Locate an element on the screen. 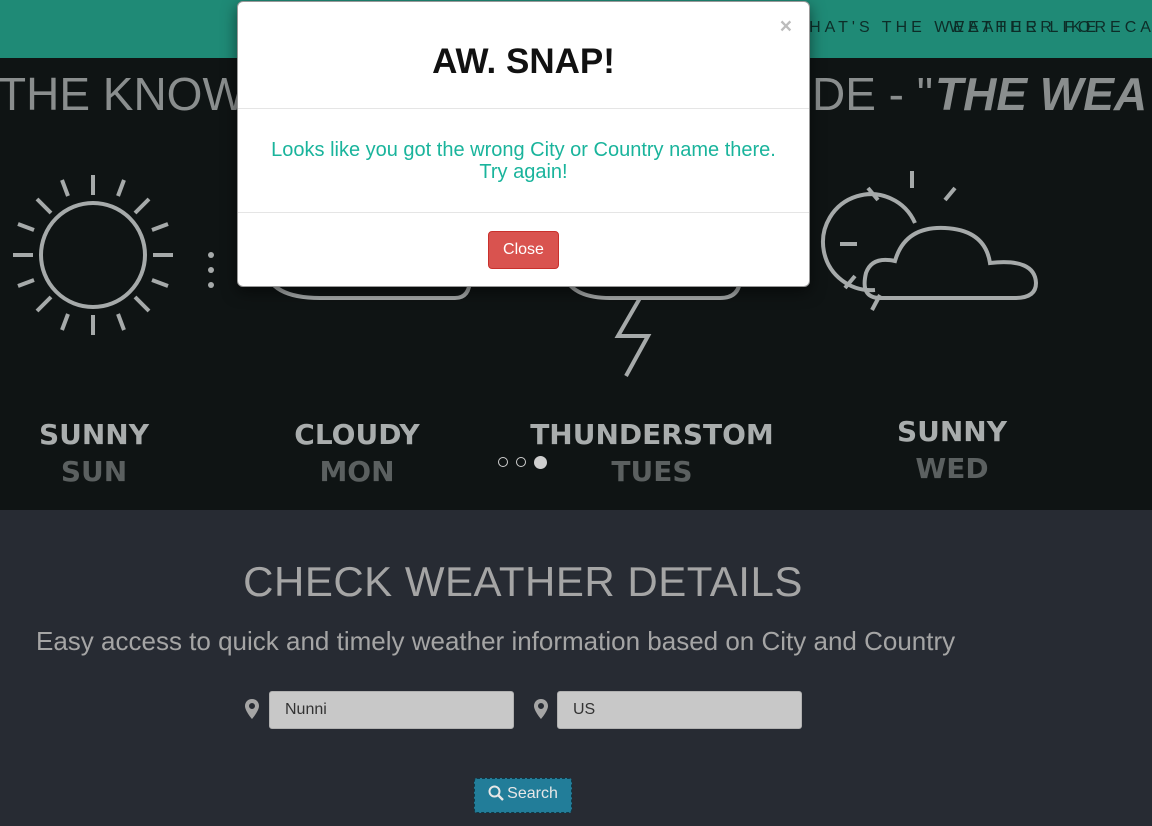 The image size is (1152, 826). section-title: CHECK WEATHER DETAILS is located at coordinates (523, 581).